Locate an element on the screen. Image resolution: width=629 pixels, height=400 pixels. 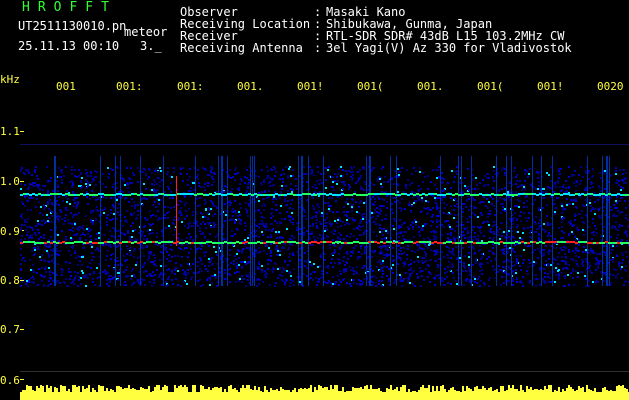
time-tick: 001( is located at coordinates (490, 86).